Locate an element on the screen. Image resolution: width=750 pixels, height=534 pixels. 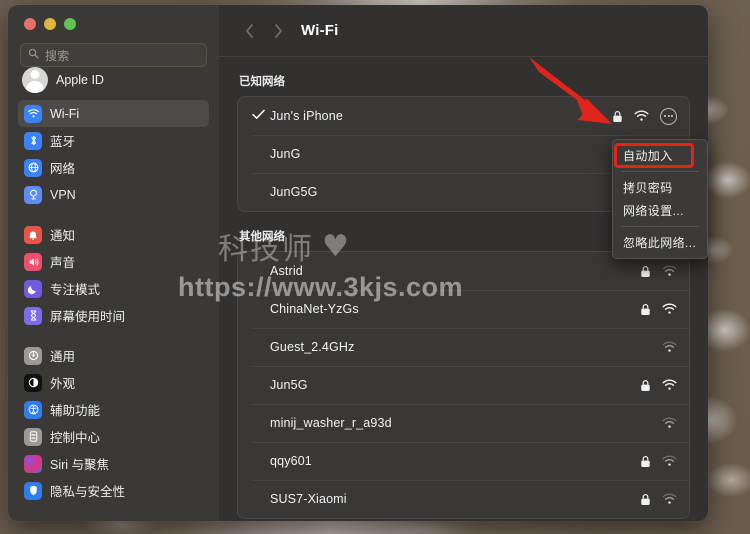
notifications-icon is located at coordinates (33, 234).